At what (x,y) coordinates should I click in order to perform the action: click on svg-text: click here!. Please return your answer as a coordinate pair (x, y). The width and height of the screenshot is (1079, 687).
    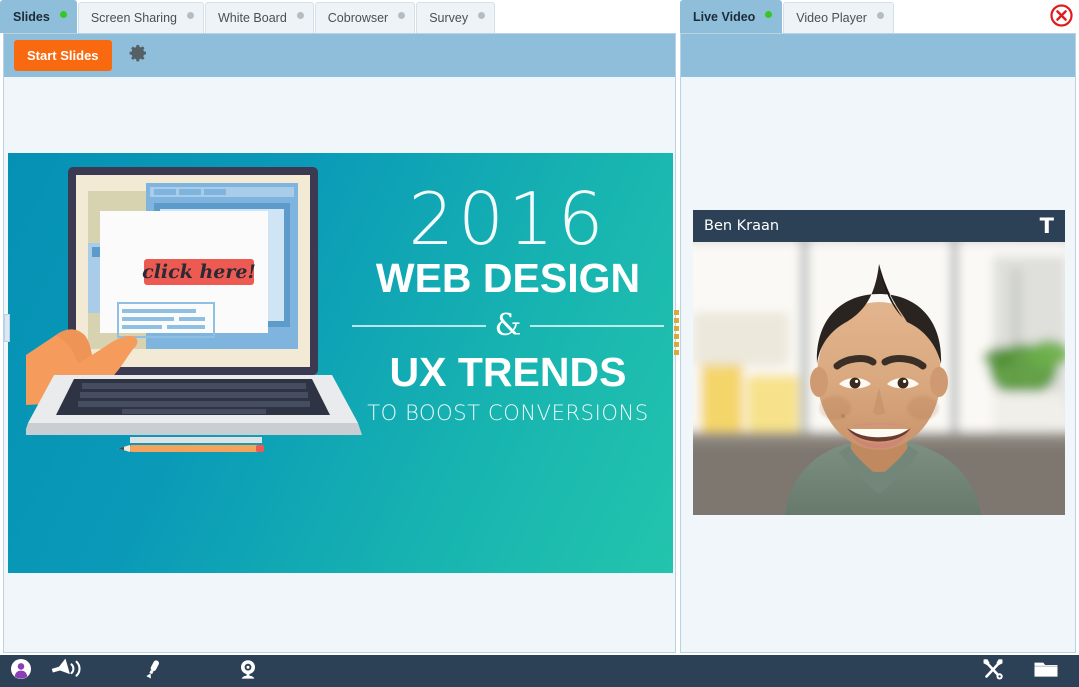
    Looking at the image, I should click on (199, 272).